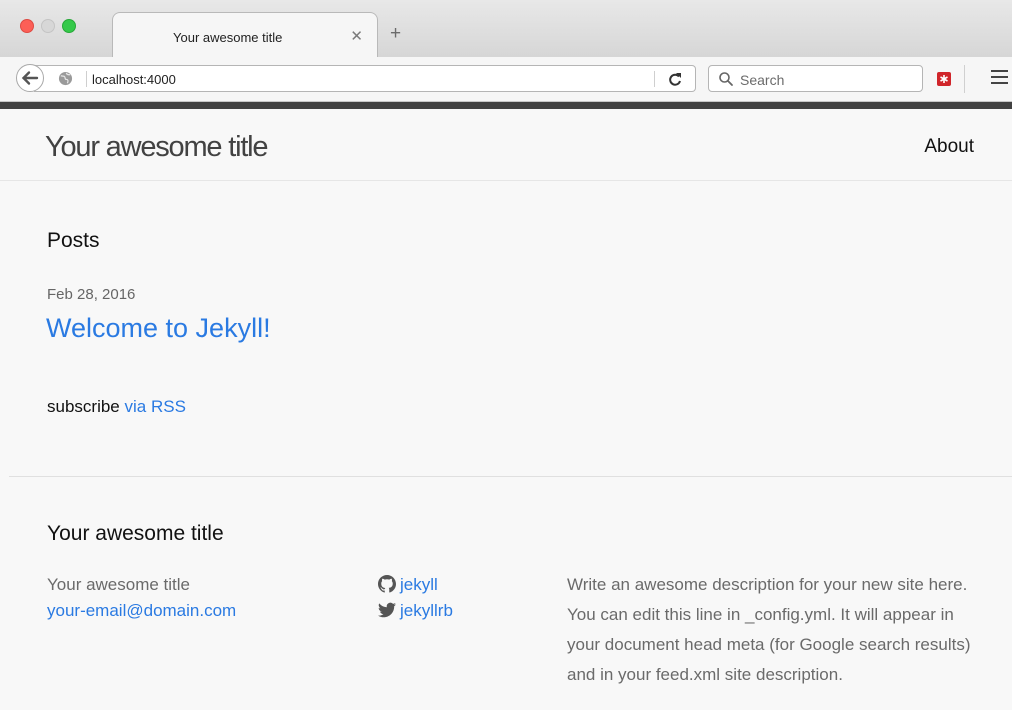 The width and height of the screenshot is (1012, 710). What do you see at coordinates (228, 37) in the screenshot?
I see `tab-title: Your awesome title` at bounding box center [228, 37].